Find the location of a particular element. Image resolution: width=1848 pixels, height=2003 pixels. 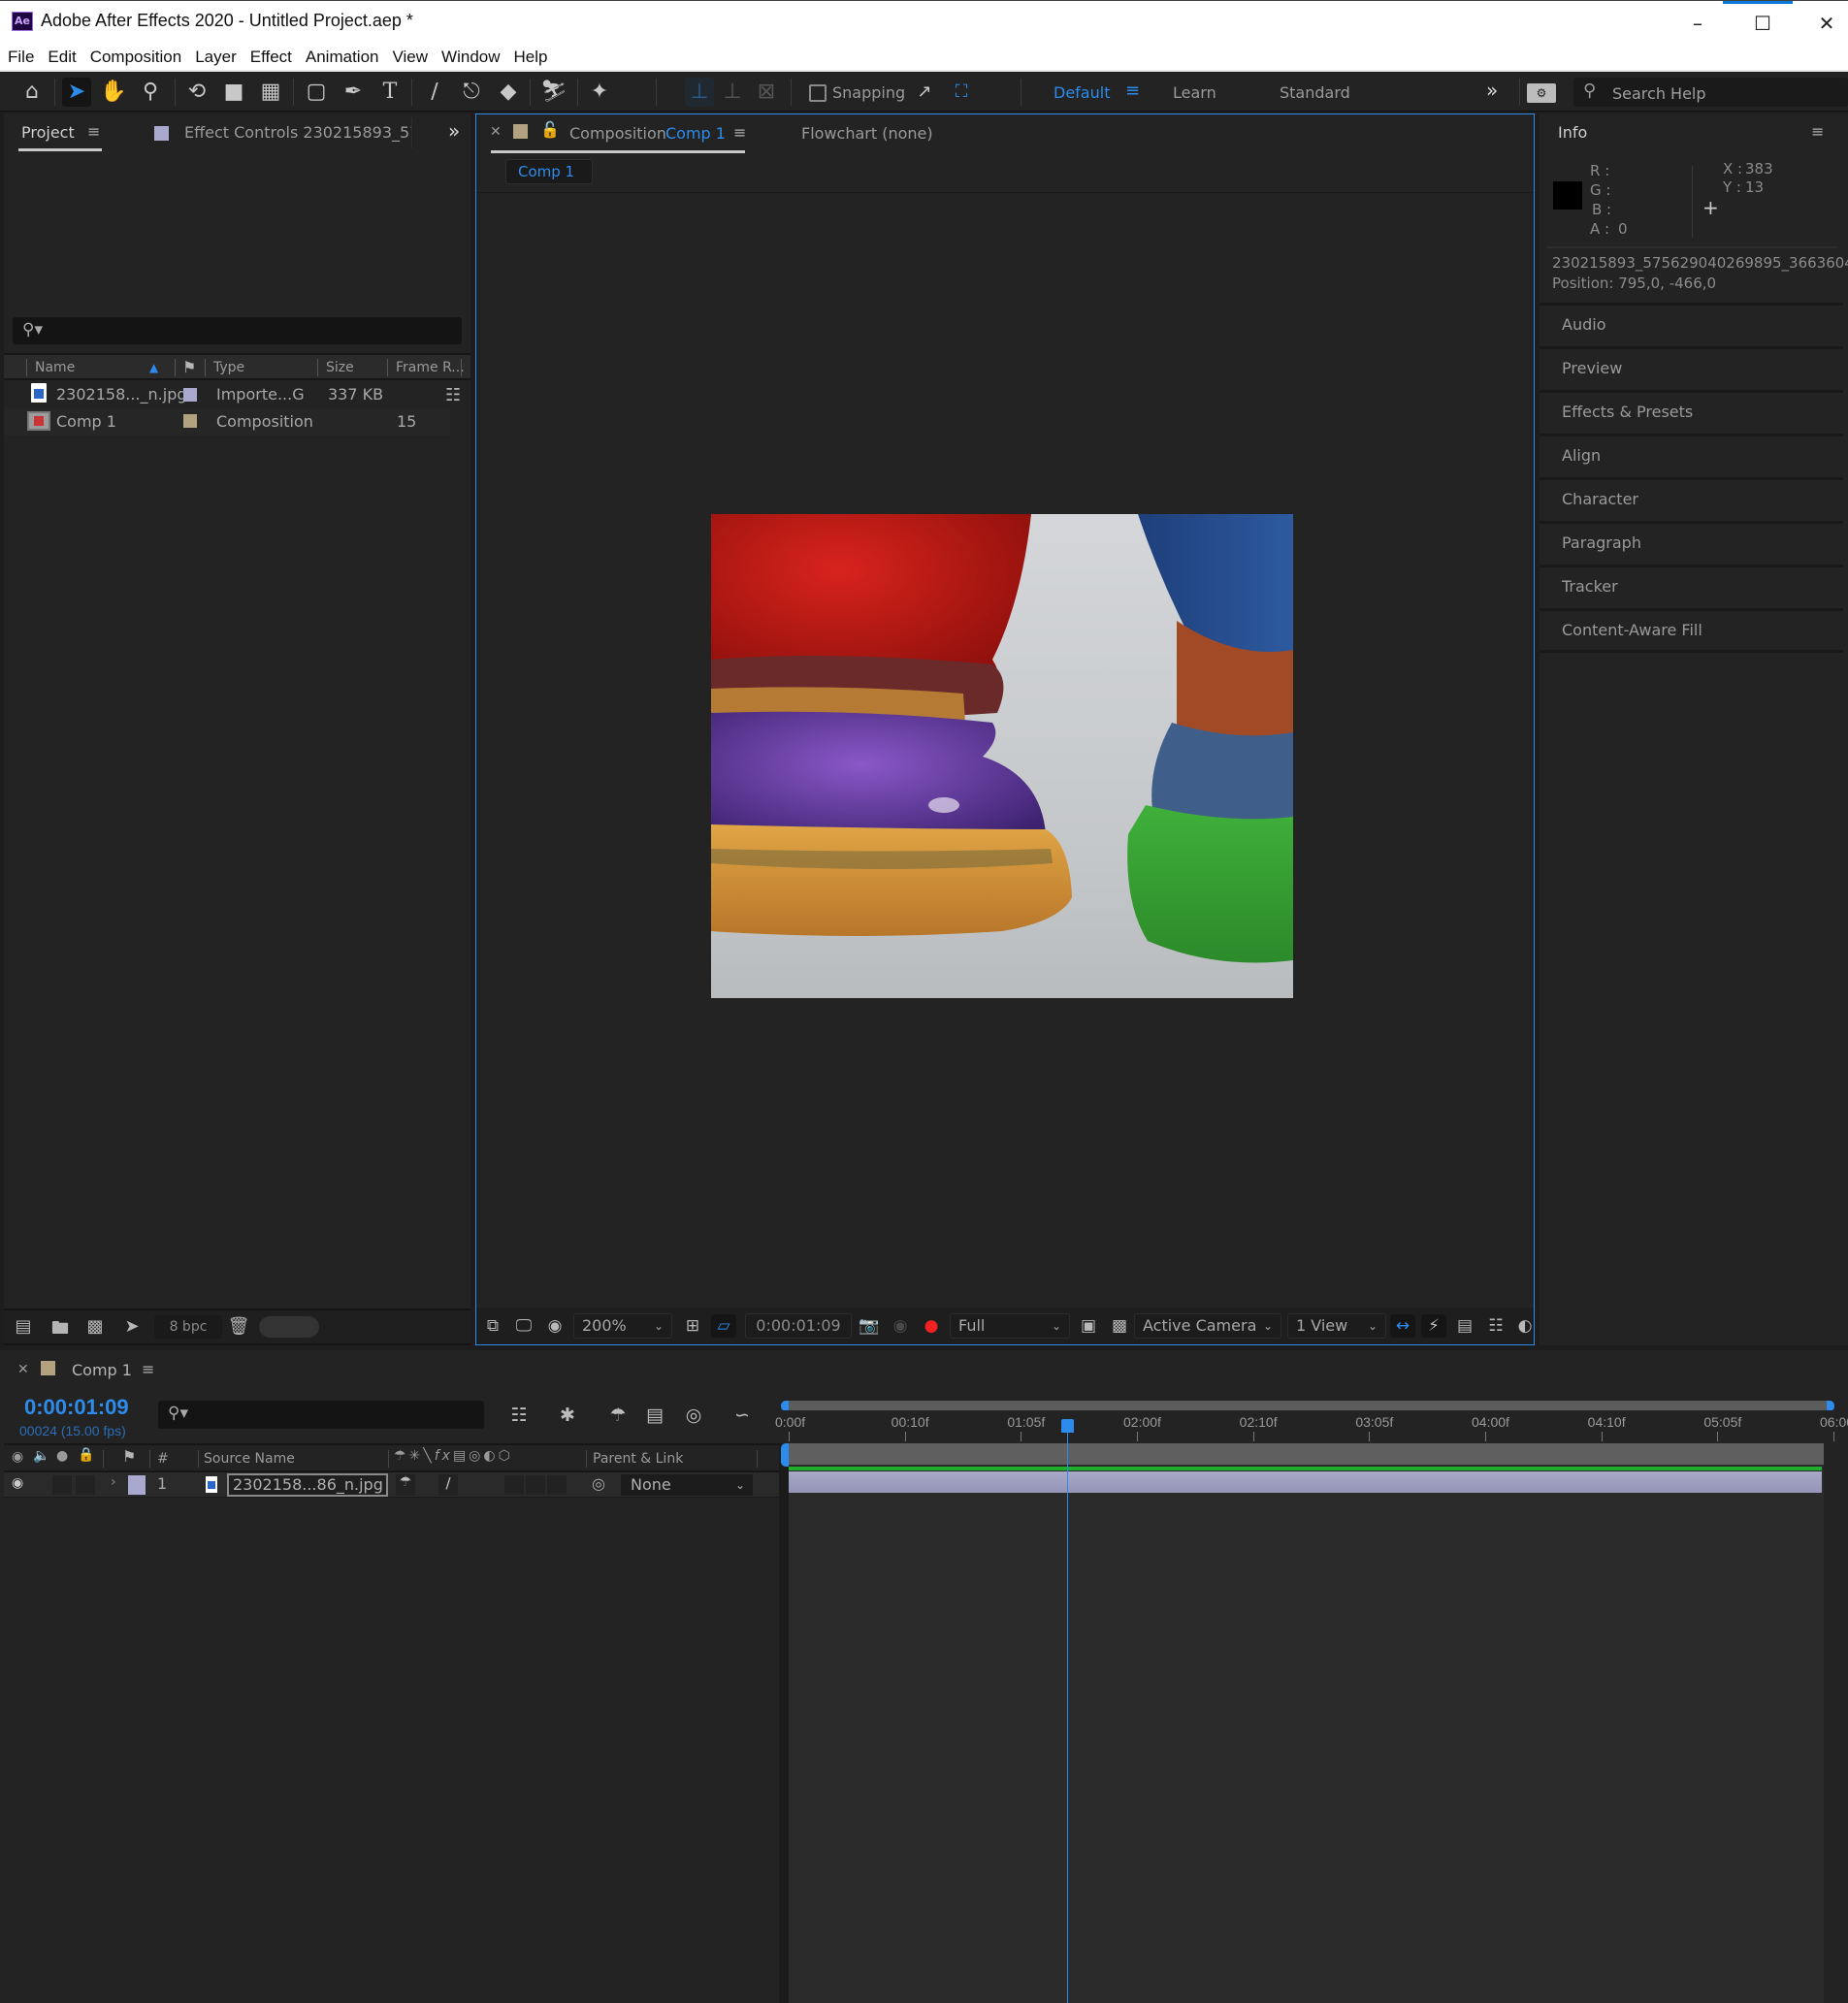

expand-chevron-icon: › is located at coordinates (114, 1482).